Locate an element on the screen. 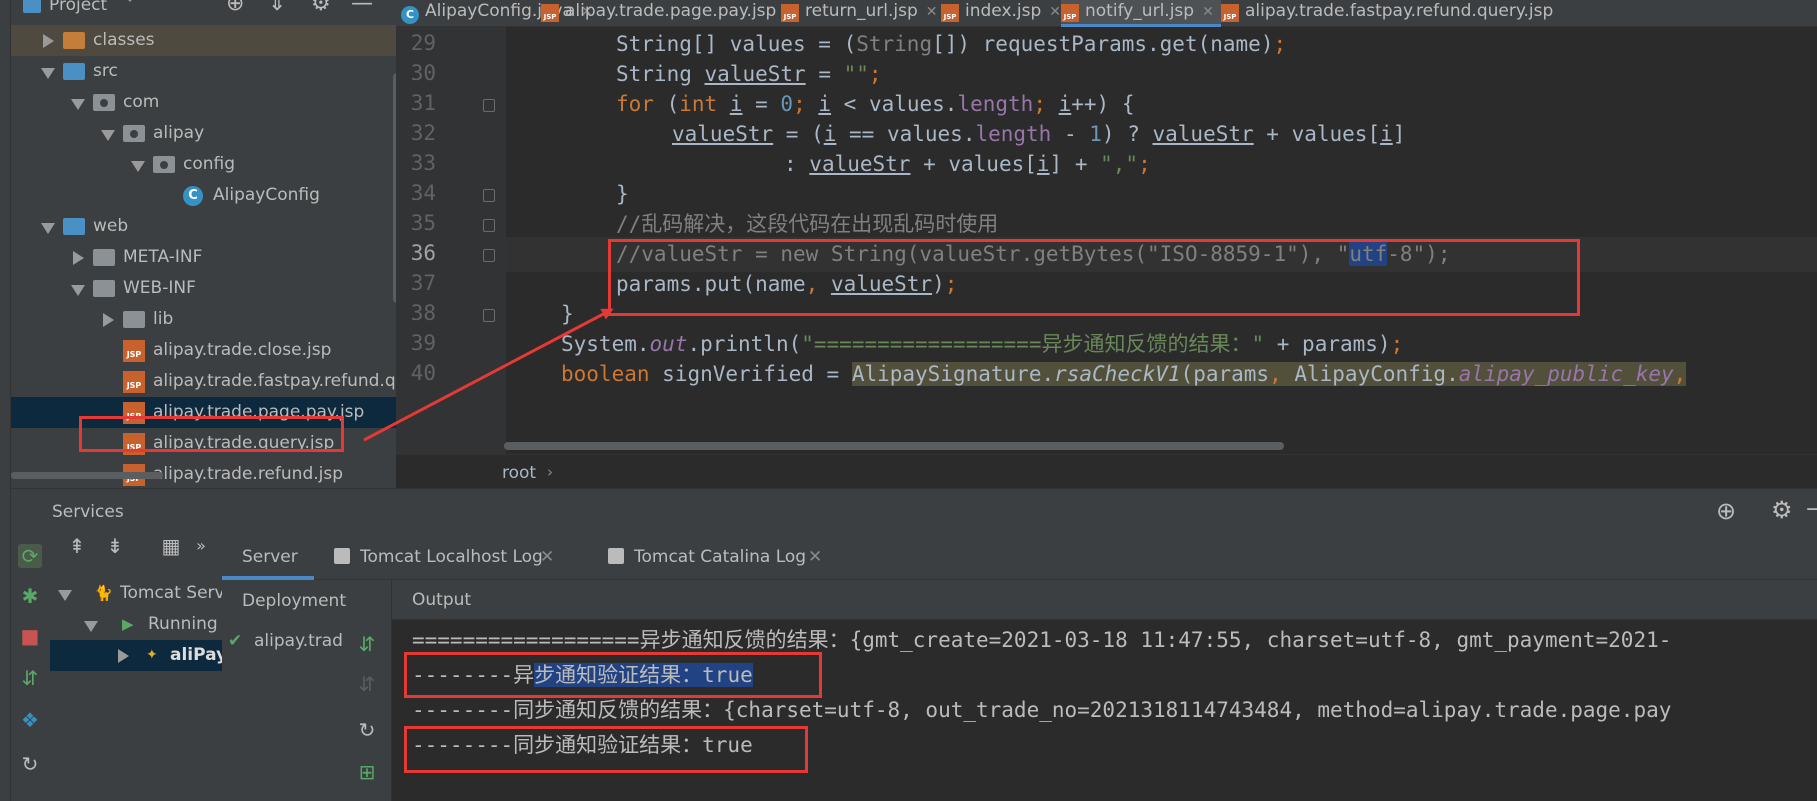  annotation-arrow is located at coordinates (488, 375).